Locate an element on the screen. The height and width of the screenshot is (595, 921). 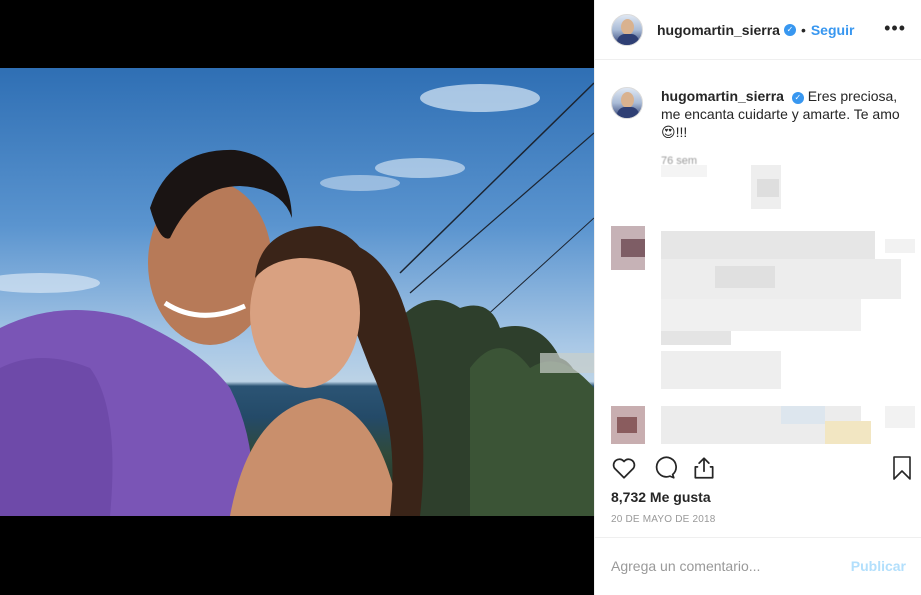
post-date: 20 DE MAYO DE 2018 is located at coordinates (663, 519).